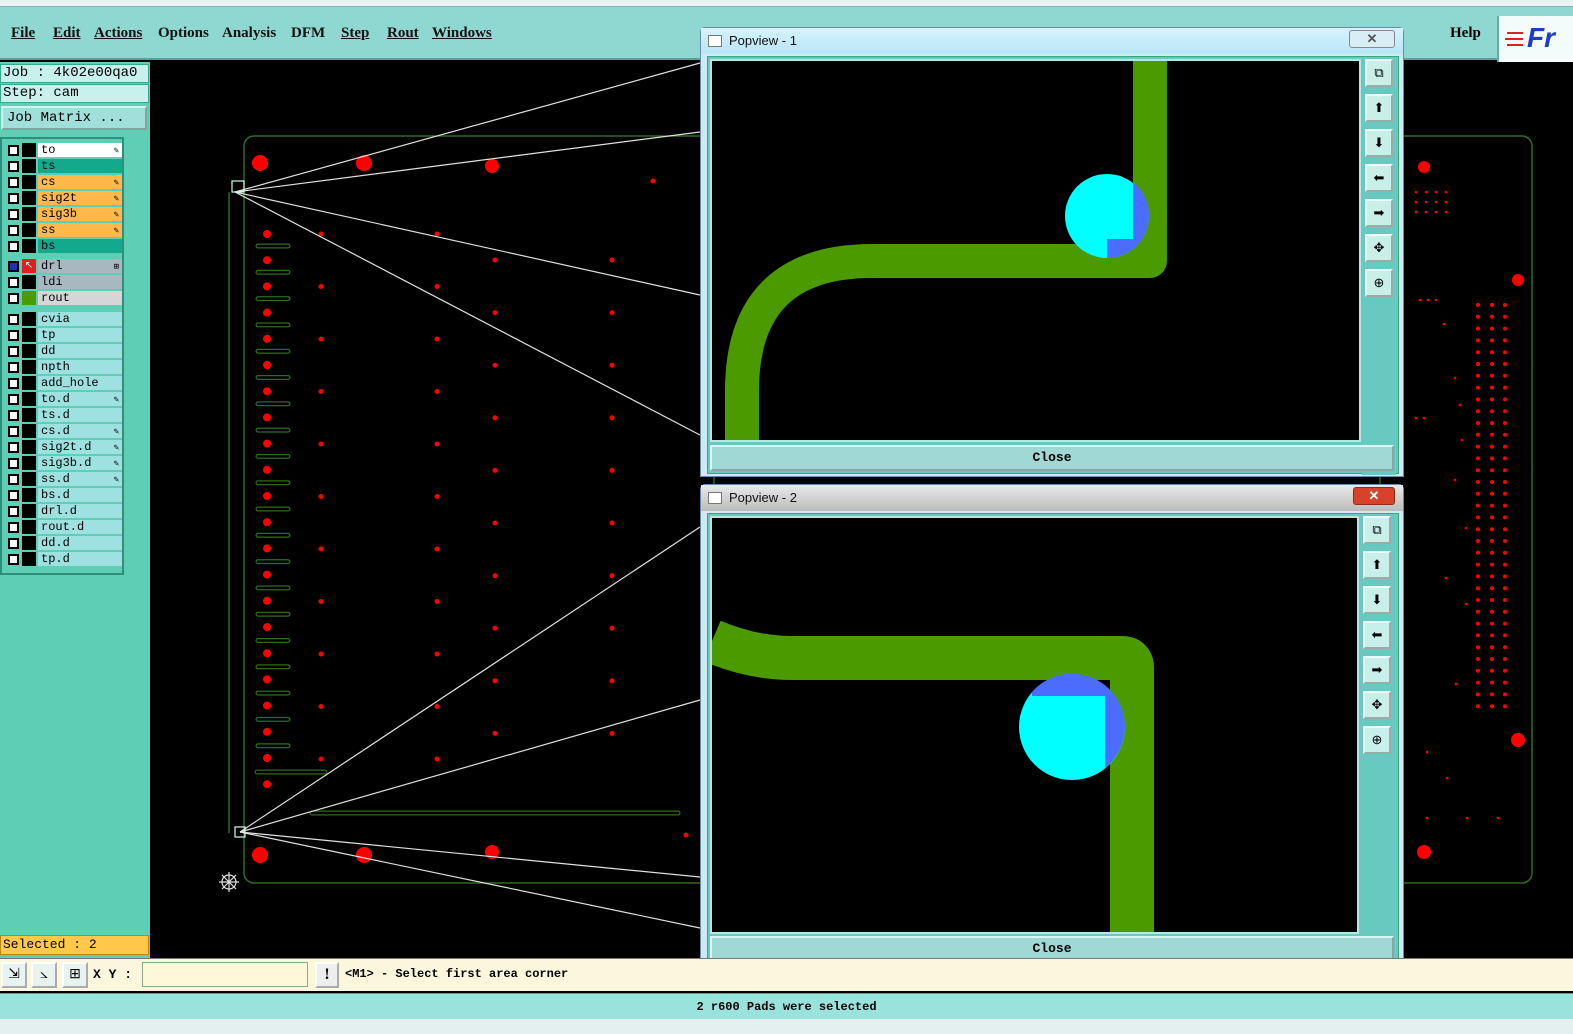  I want to click on layer-row-ss: ss ✎, so click(63, 230).